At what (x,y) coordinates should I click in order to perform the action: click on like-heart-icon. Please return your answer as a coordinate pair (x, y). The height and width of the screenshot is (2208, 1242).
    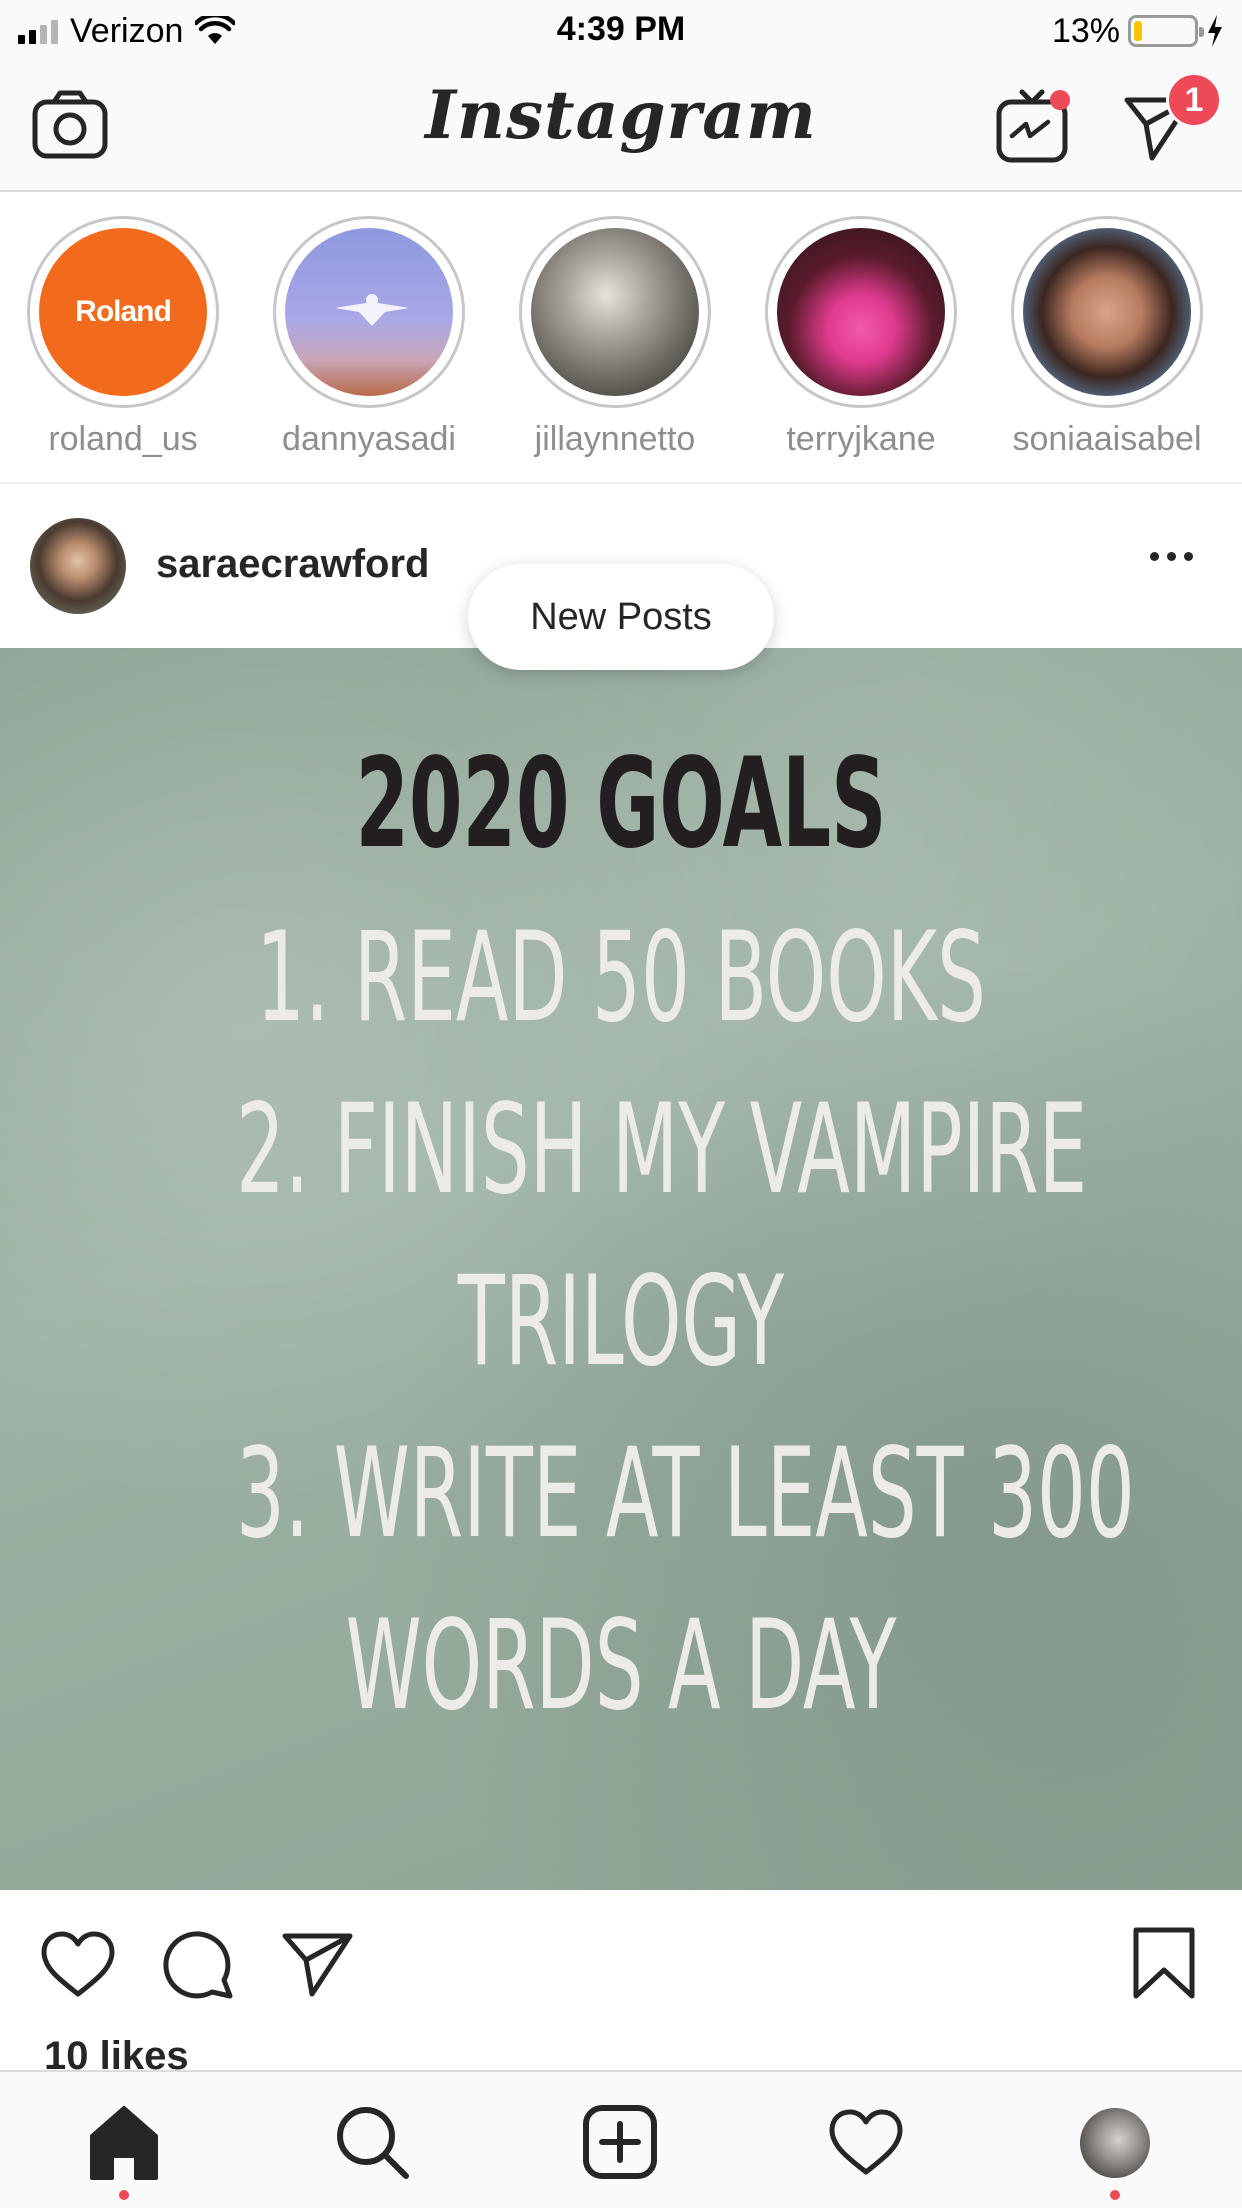
    Looking at the image, I should click on (78, 1965).